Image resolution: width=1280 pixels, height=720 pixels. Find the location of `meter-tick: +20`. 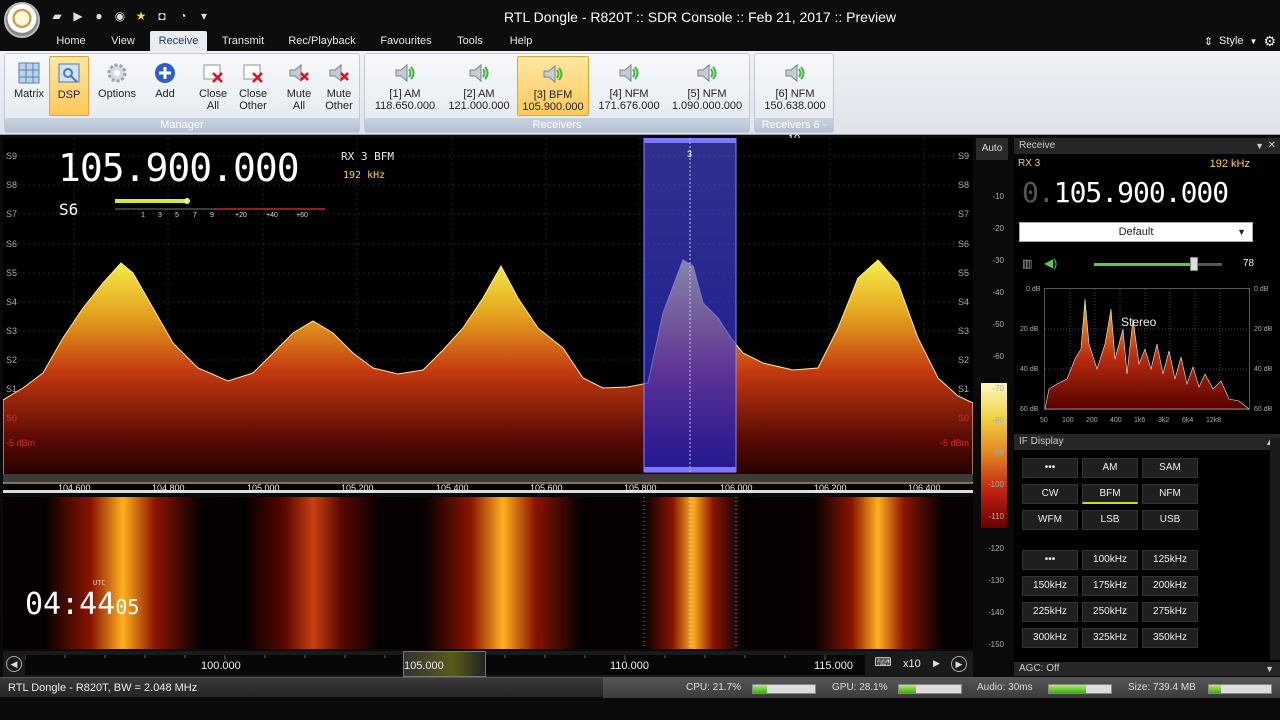

meter-tick: +20 is located at coordinates (241, 215).